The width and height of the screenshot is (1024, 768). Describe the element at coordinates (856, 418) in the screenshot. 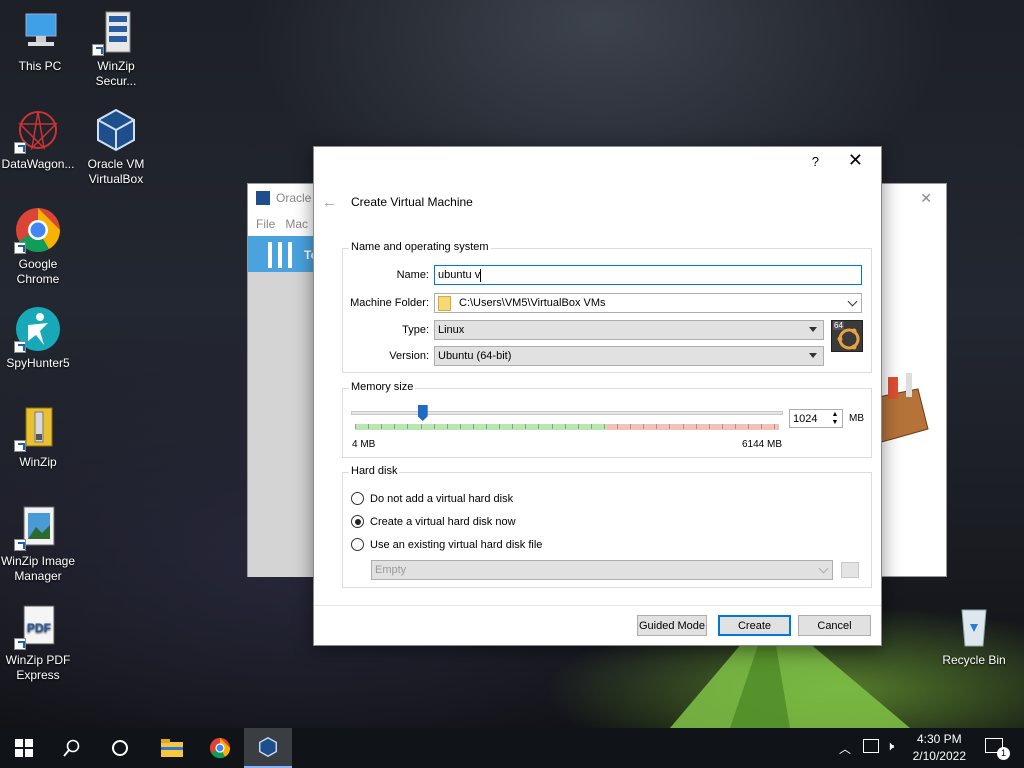

I see `memory-unit: MB` at that location.